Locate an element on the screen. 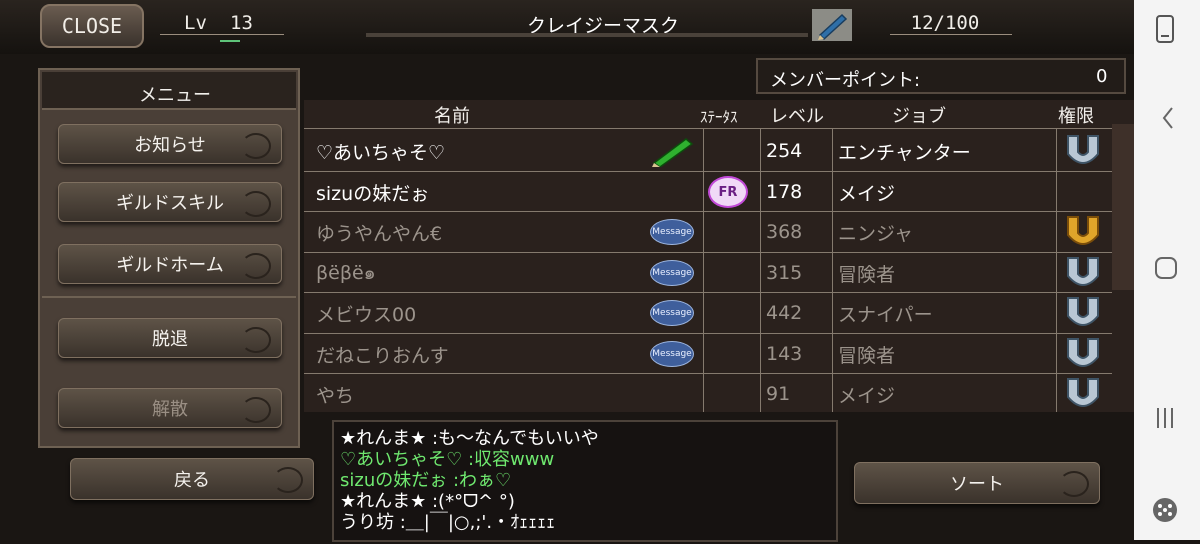  member-name: sizuの妹だぉ is located at coordinates (373, 193).